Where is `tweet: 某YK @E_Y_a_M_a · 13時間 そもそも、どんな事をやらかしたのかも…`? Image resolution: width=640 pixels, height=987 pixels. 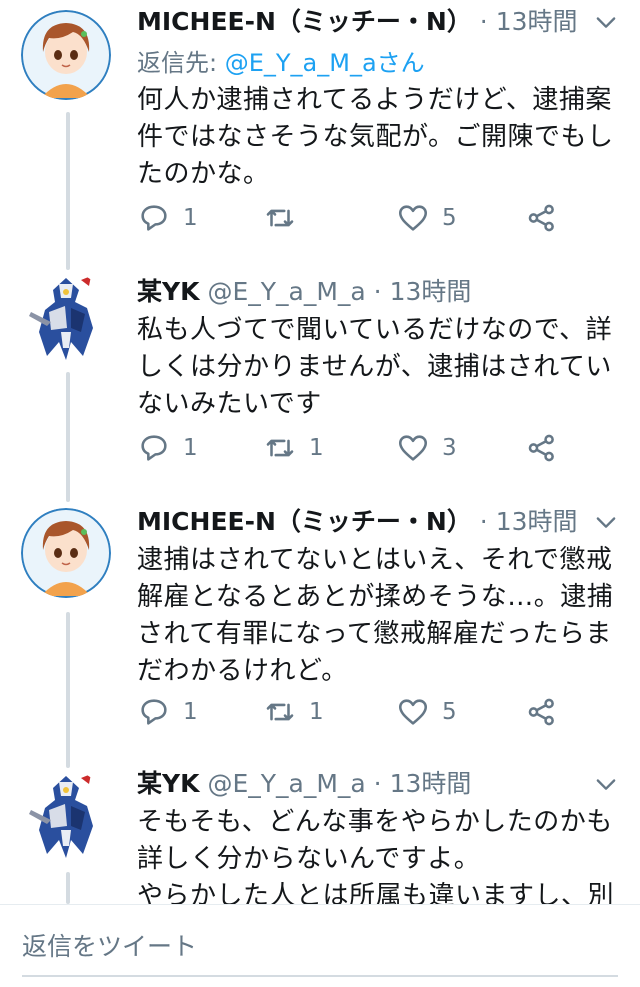 tweet: 某YK @E_Y_a_M_a · 13時間 そもそも、どんな事をやらかしたのかも… is located at coordinates (320, 838).